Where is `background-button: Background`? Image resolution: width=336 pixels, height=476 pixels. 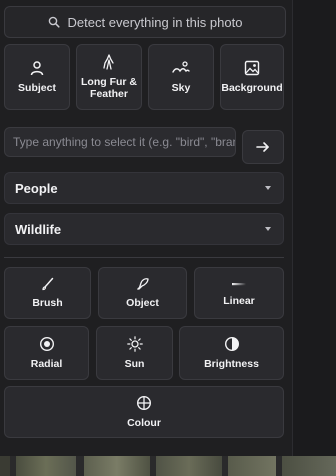
background-button: Background is located at coordinates (252, 77).